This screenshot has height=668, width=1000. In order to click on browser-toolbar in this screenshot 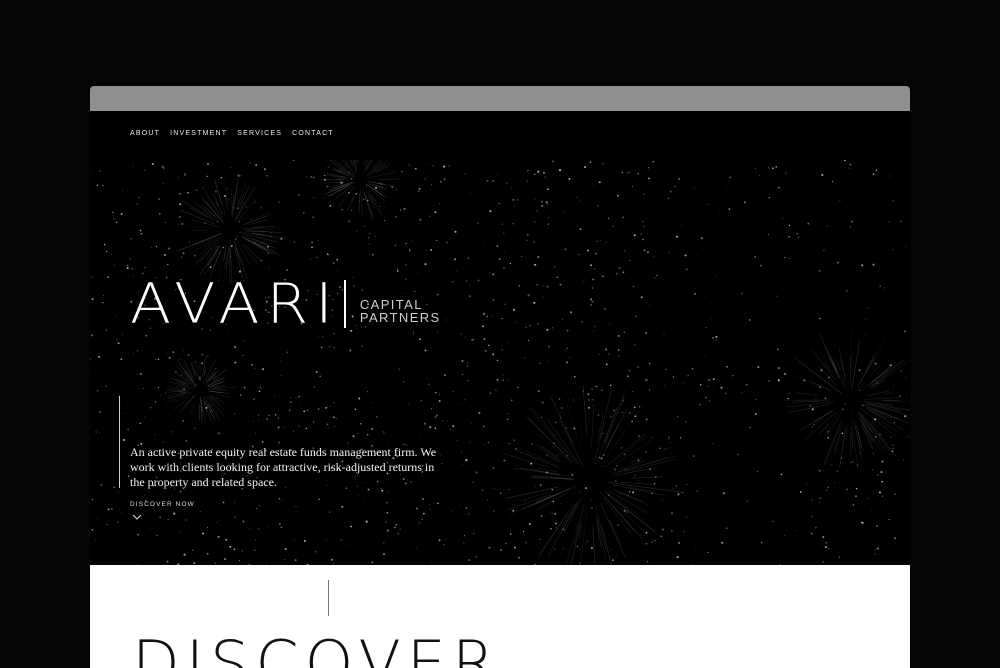, I will do `click(500, 98)`.